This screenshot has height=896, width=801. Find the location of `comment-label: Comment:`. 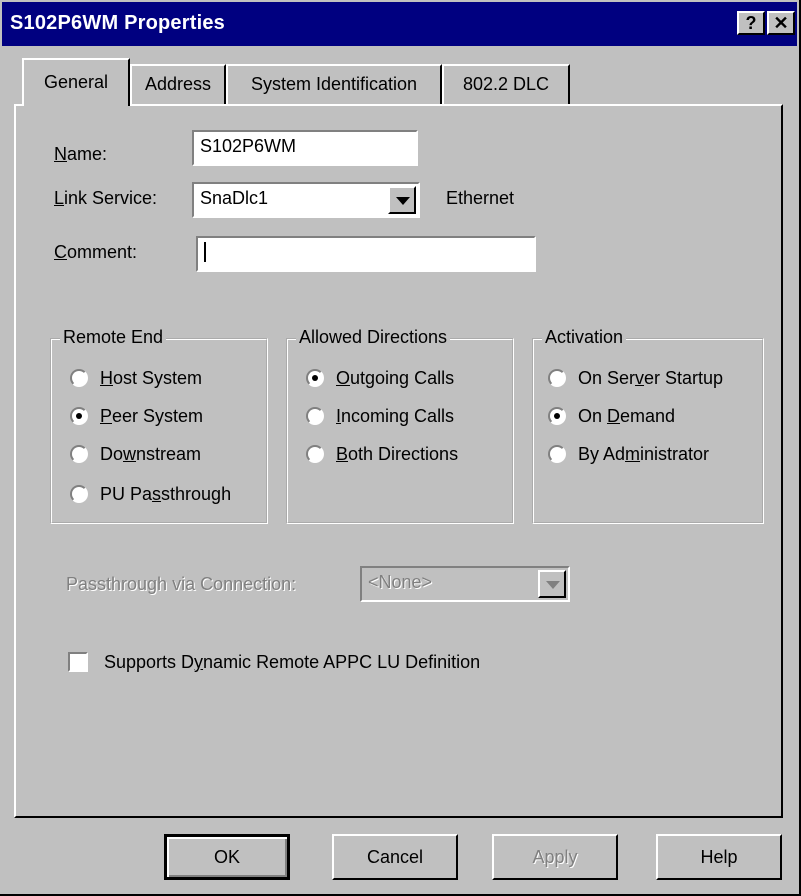

comment-label: Comment: is located at coordinates (96, 252).